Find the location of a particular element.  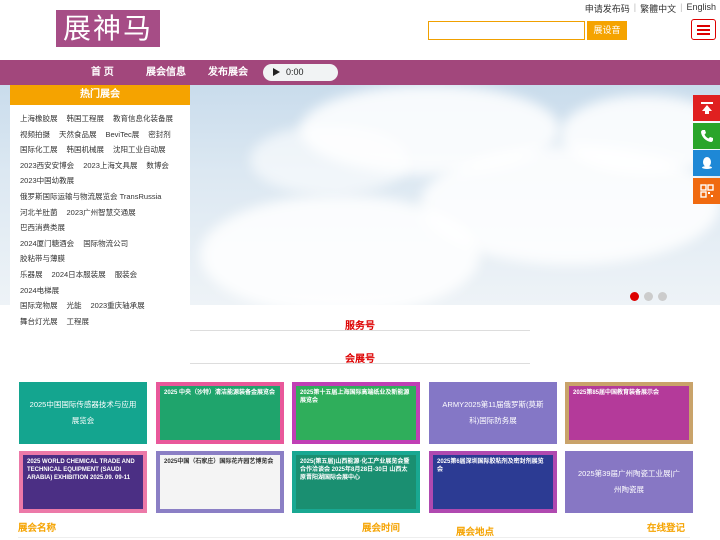

hot-expo-item: 巴西消费类展 is located at coordinates (42, 227).